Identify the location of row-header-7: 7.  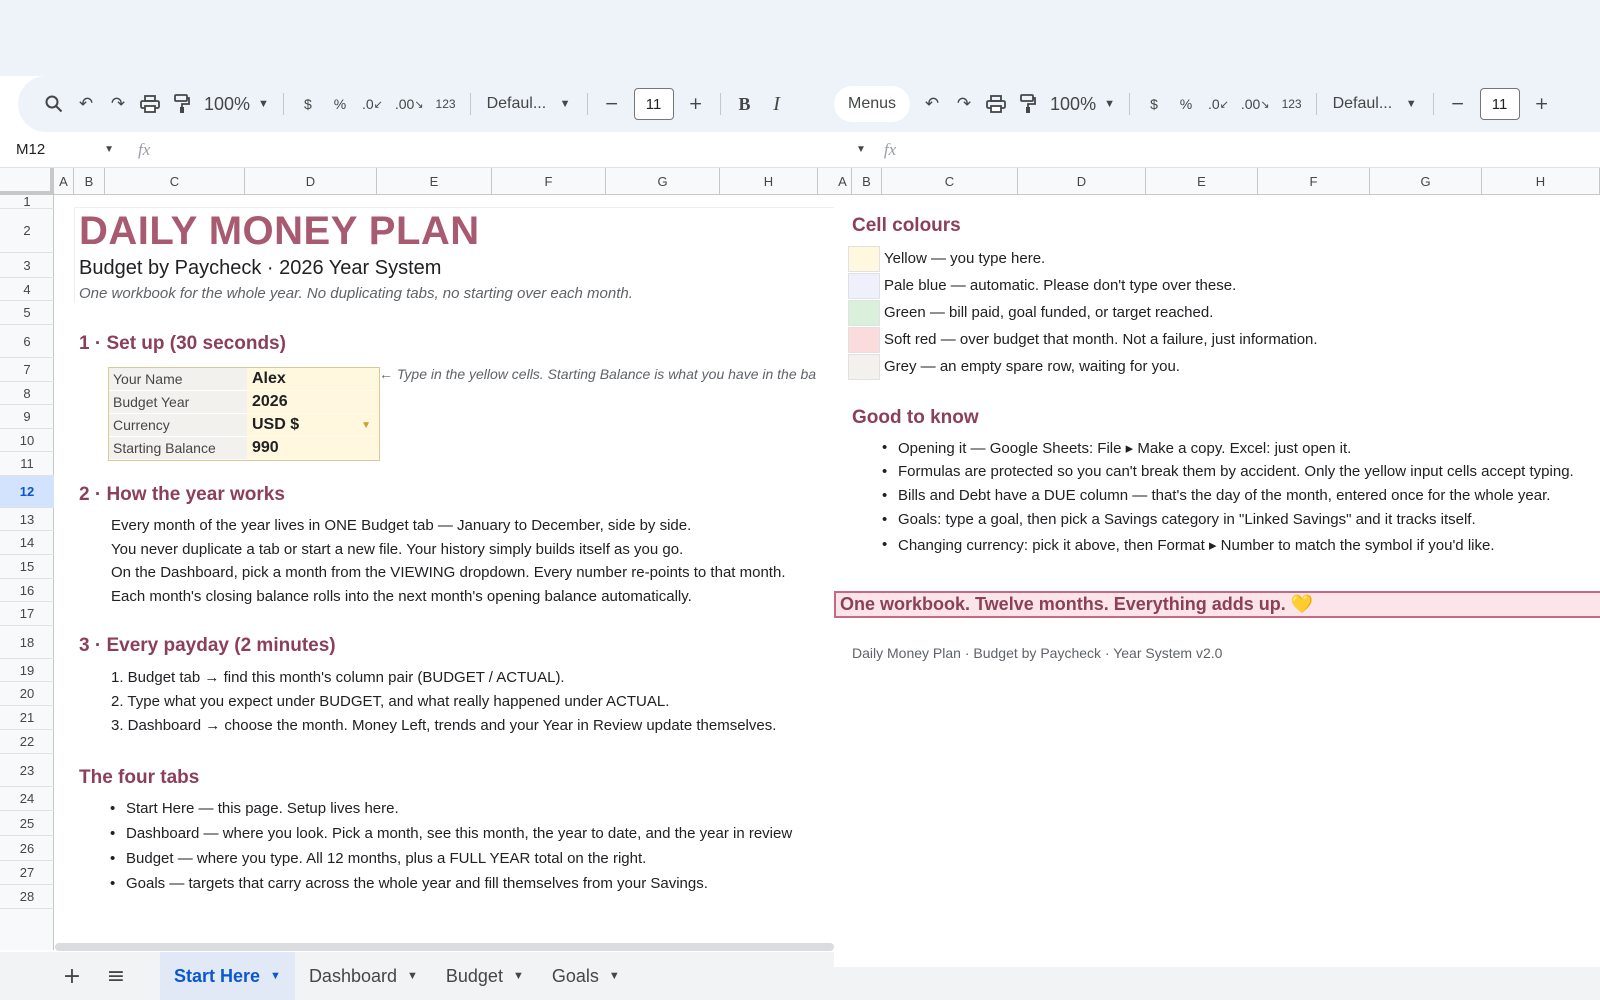
(27, 370).